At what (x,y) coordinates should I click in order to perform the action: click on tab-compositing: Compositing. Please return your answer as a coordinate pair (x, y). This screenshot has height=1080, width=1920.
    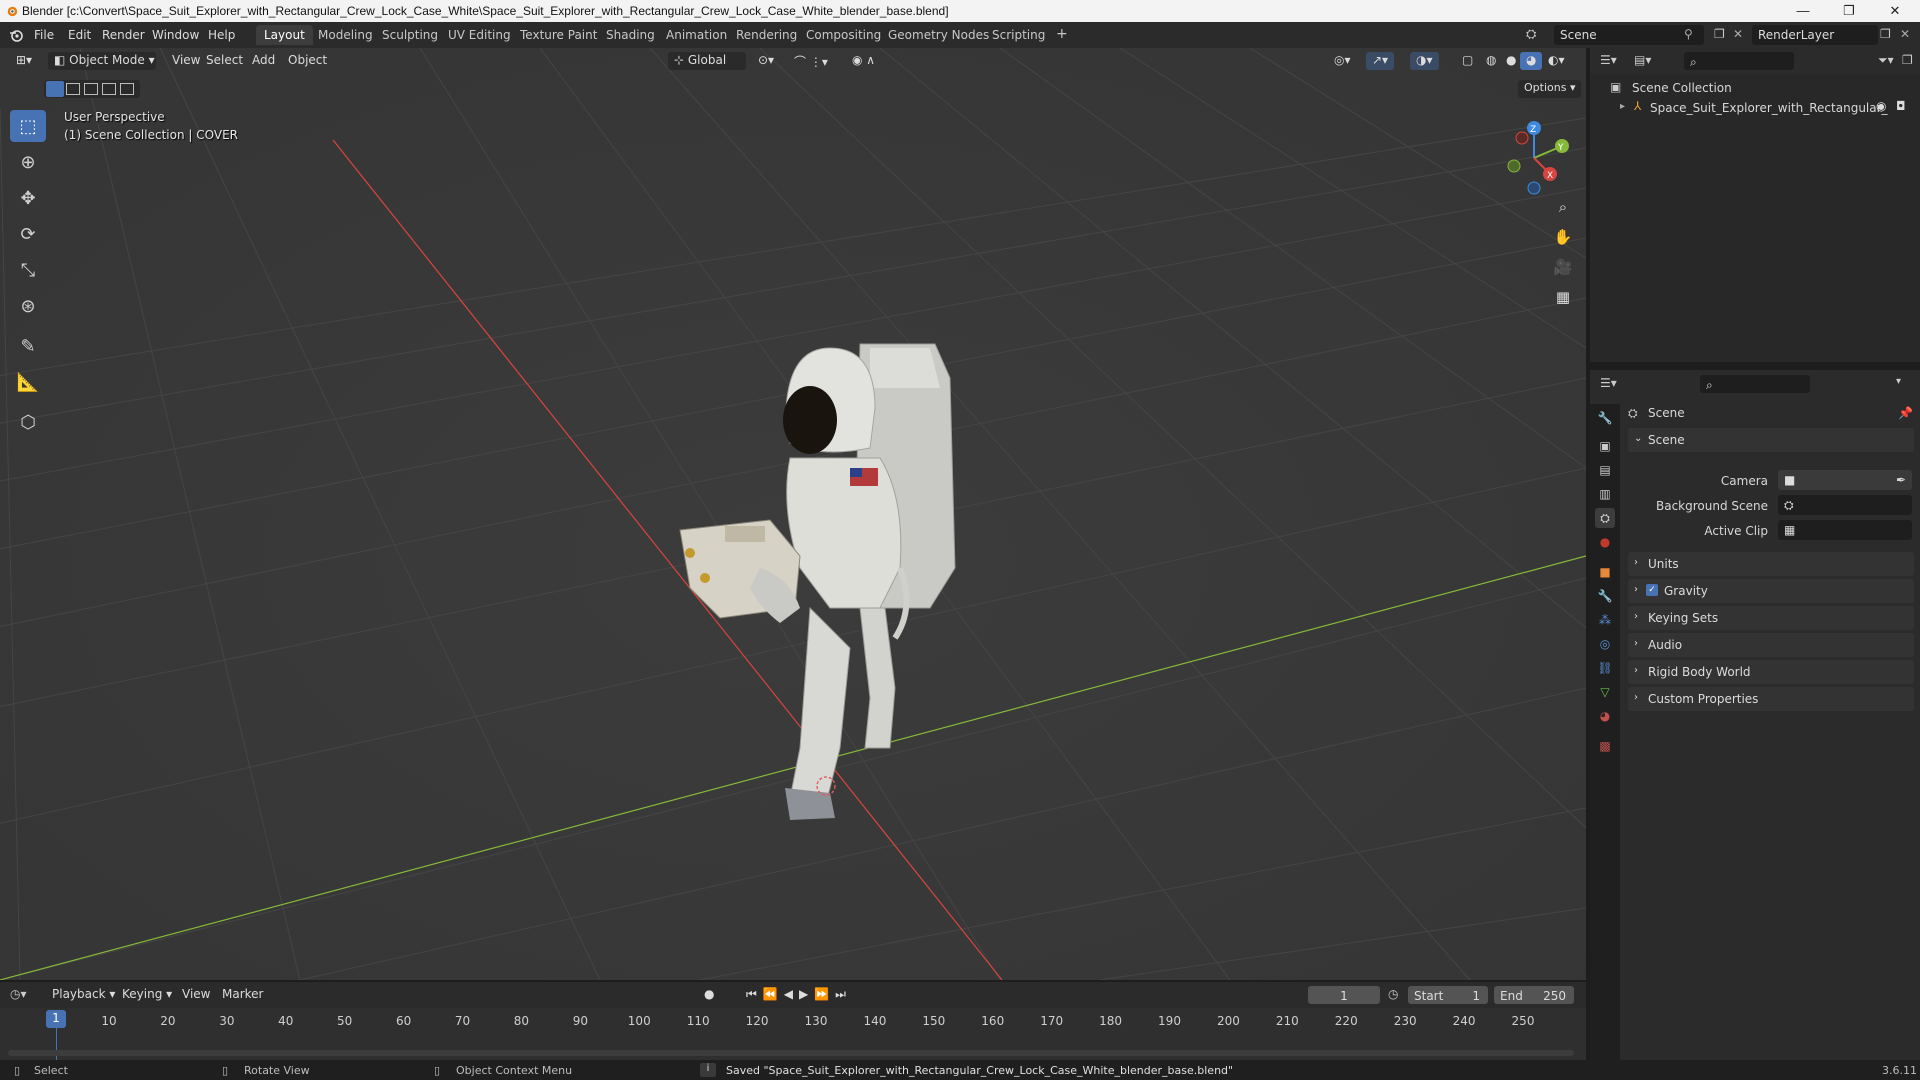
    Looking at the image, I should click on (843, 35).